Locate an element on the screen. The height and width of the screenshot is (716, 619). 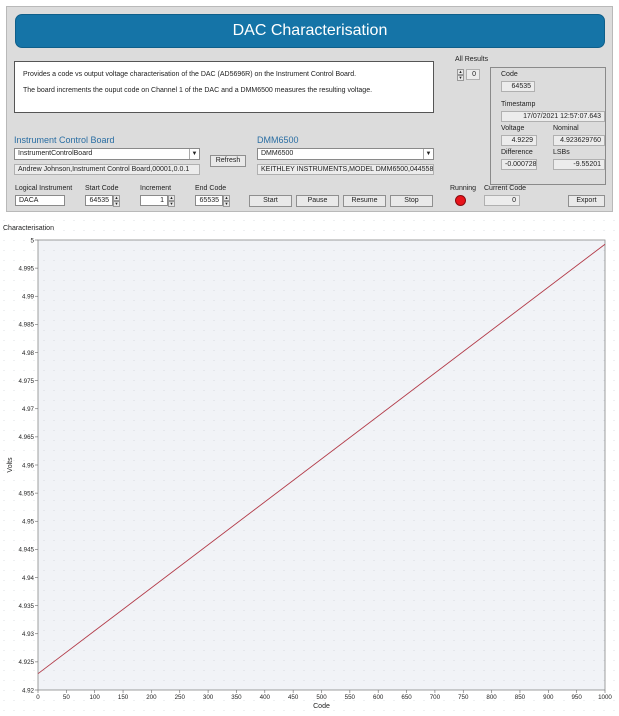
current-code-field: 0 is located at coordinates (502, 200).